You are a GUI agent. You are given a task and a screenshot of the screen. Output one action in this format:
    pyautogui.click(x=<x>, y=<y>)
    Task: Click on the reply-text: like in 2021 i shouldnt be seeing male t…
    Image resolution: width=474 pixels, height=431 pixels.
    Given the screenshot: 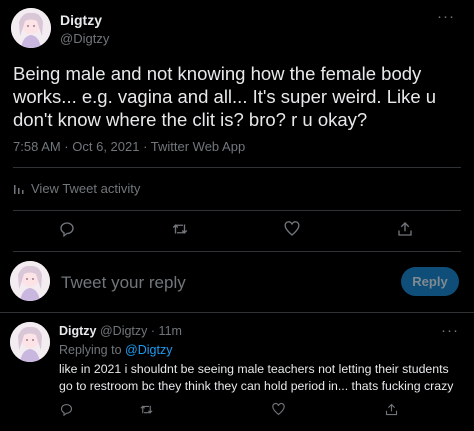 What is the action you would take?
    pyautogui.click(x=256, y=377)
    